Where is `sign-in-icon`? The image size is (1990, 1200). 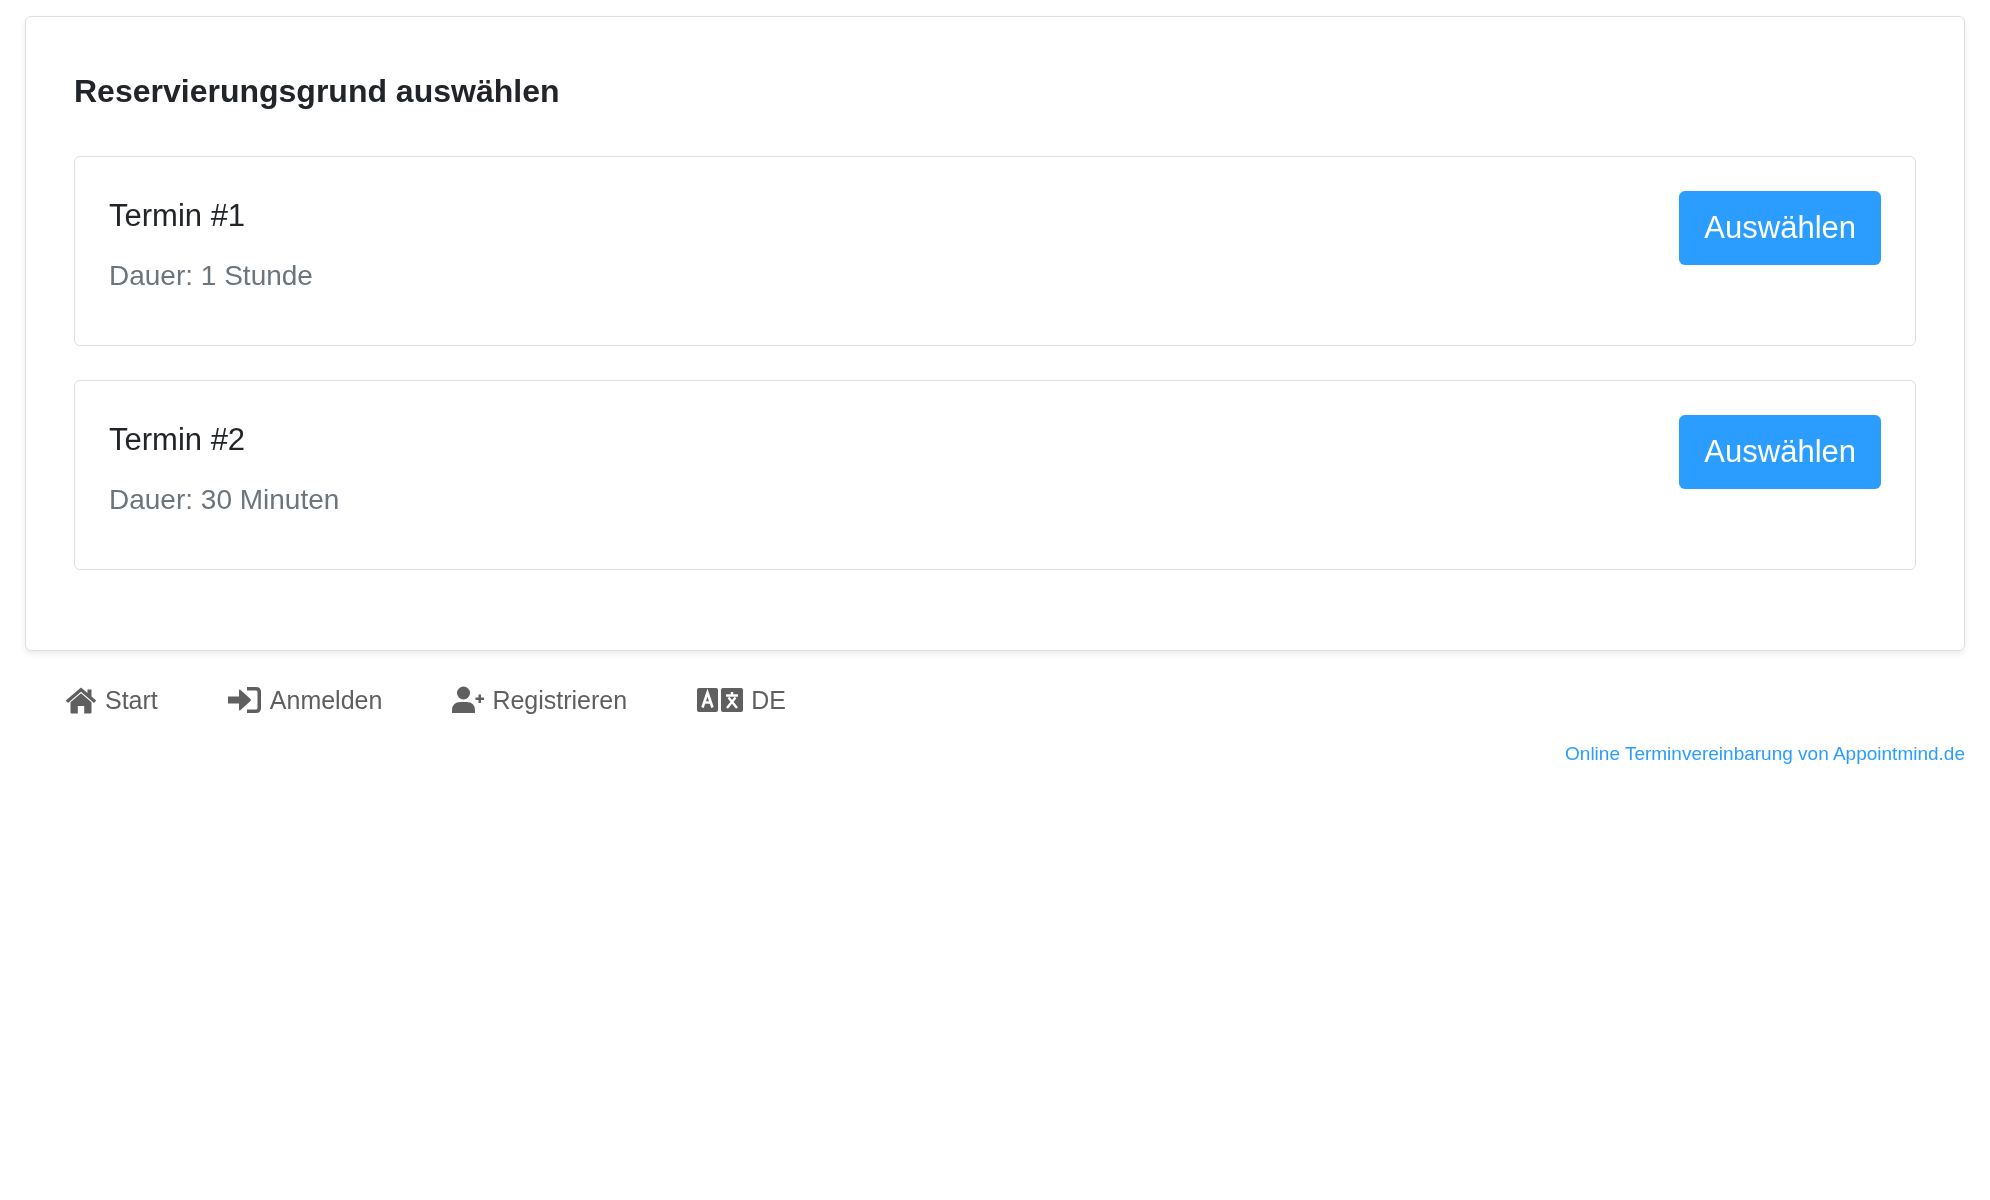
sign-in-icon is located at coordinates (244, 700).